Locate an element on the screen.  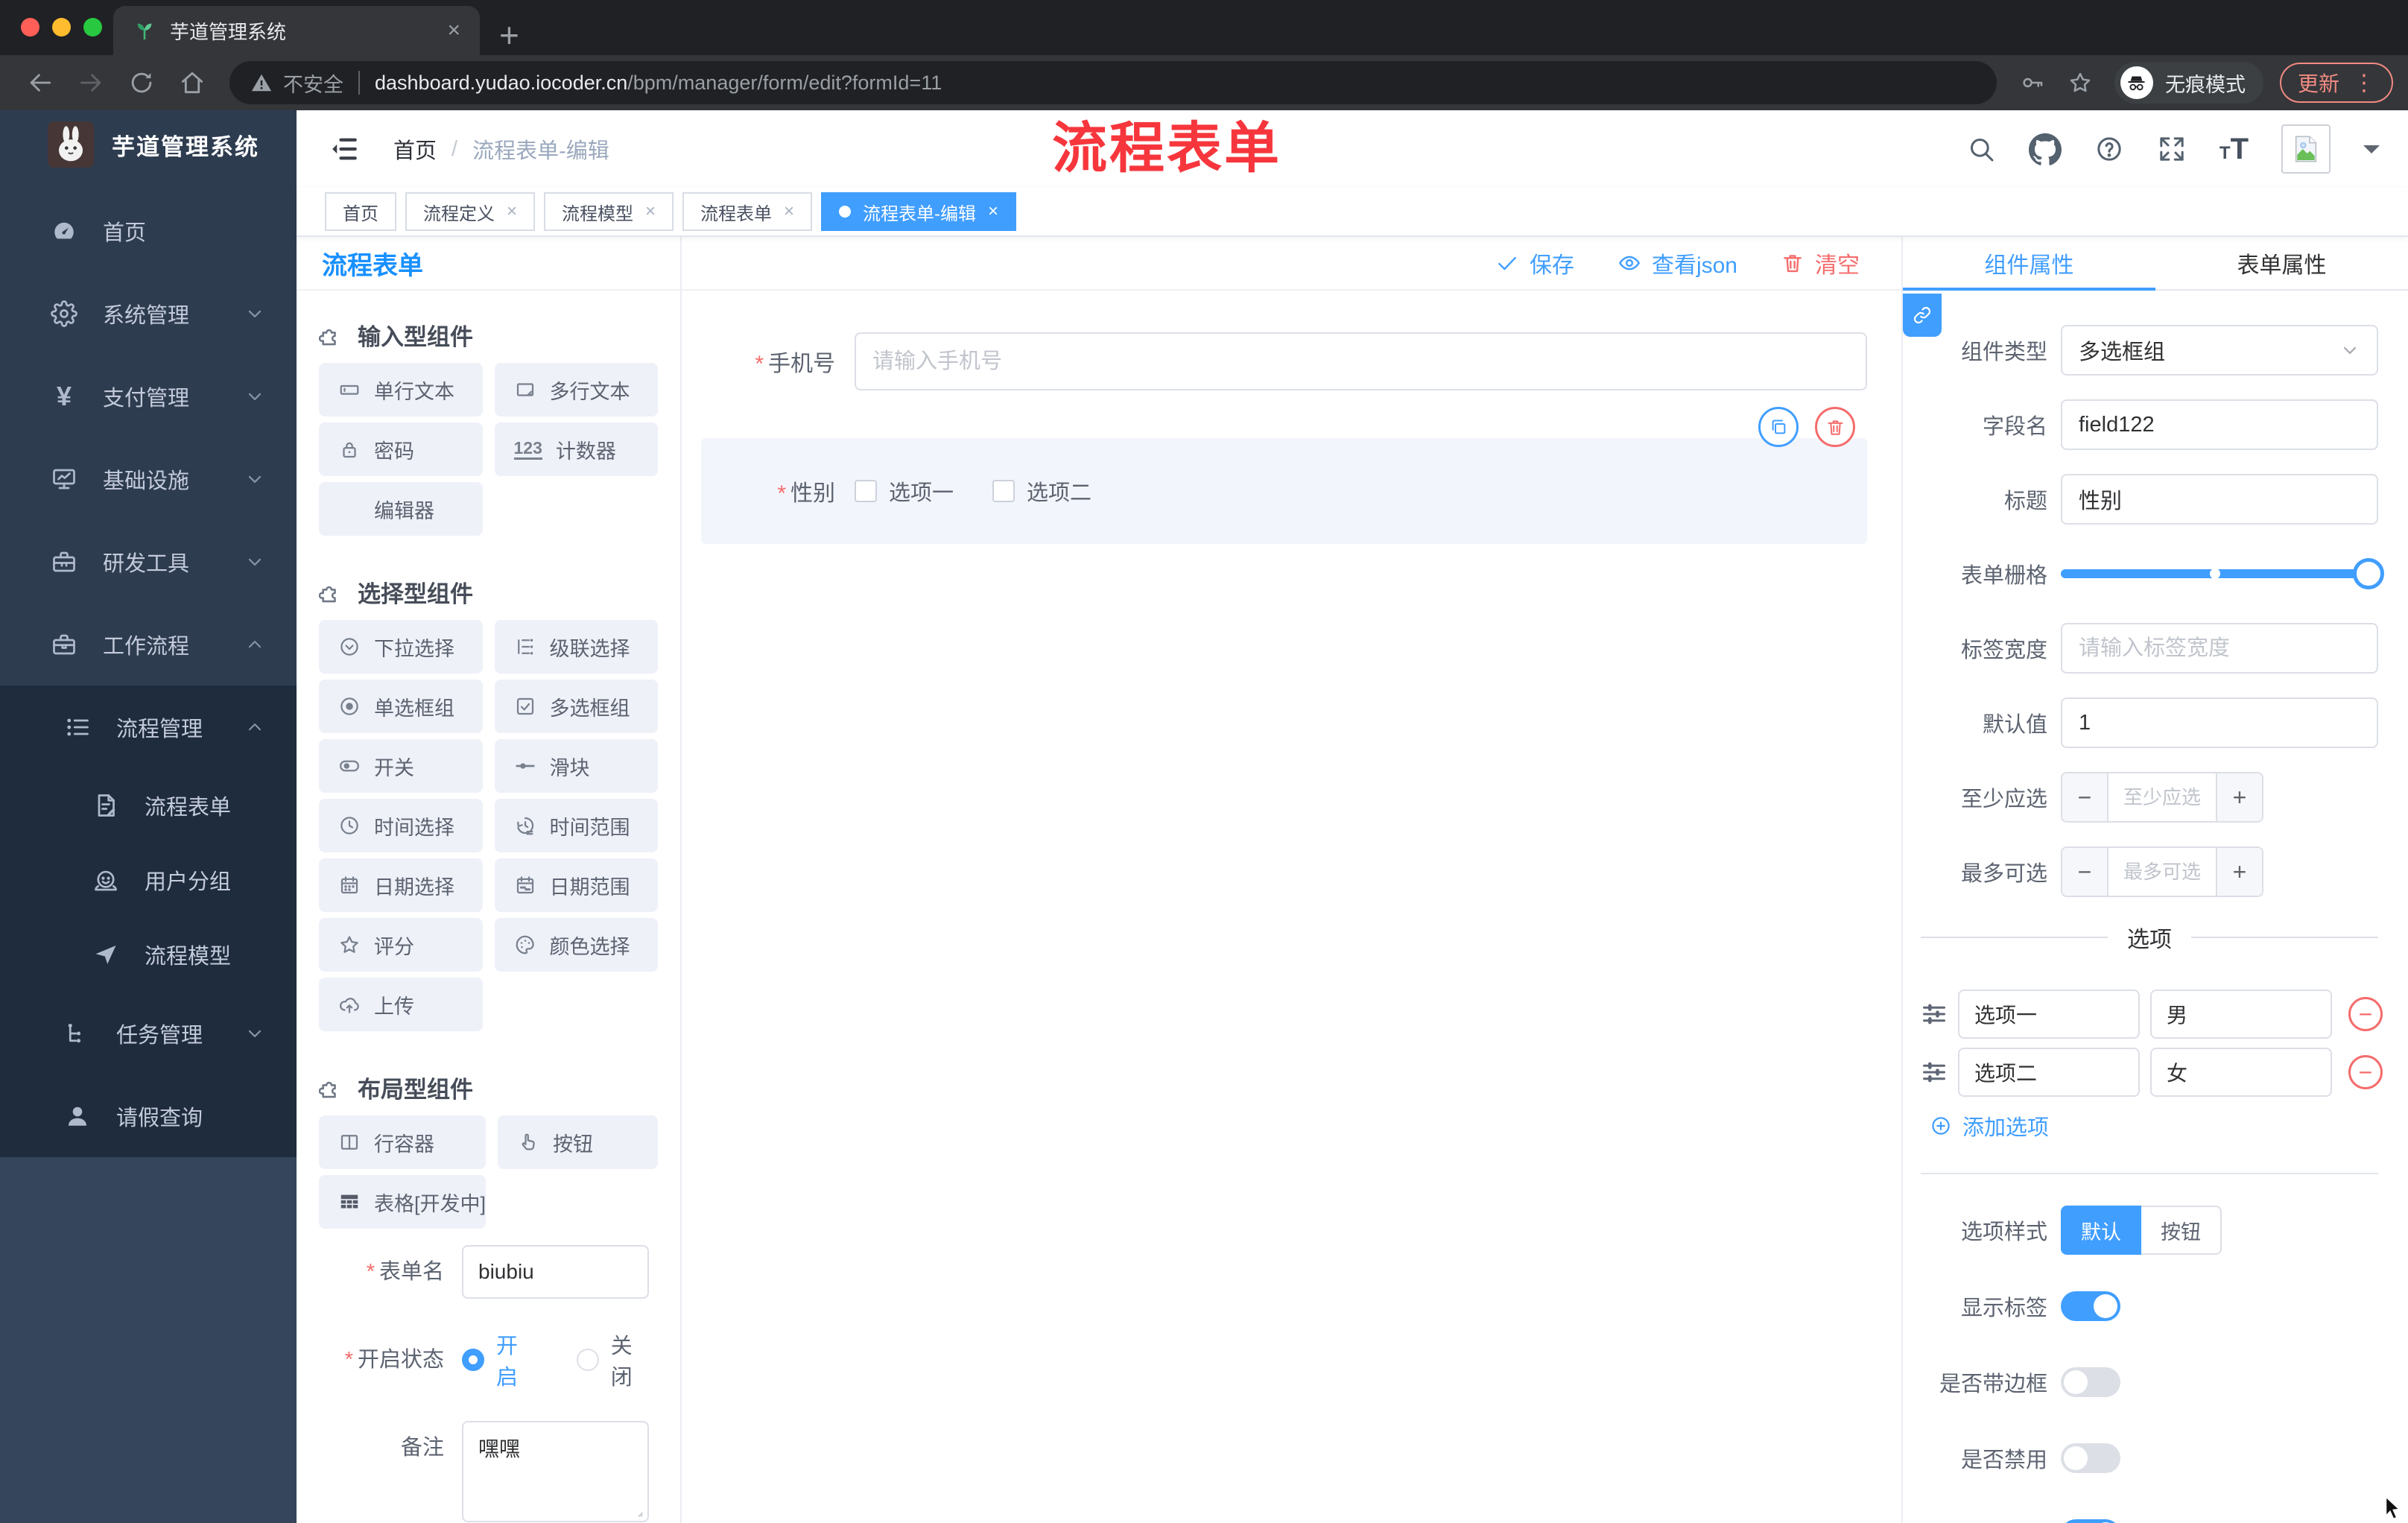
checkbox-unchecked is located at coordinates (866, 491).